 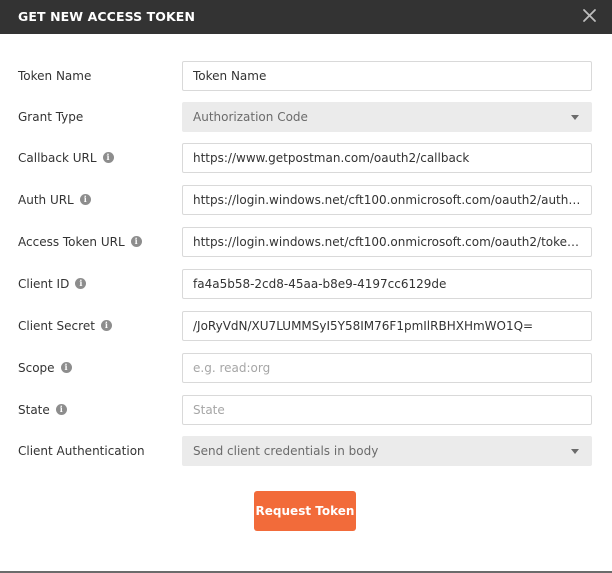 I want to click on client-secret-label: Client Secret i, so click(x=65, y=326).